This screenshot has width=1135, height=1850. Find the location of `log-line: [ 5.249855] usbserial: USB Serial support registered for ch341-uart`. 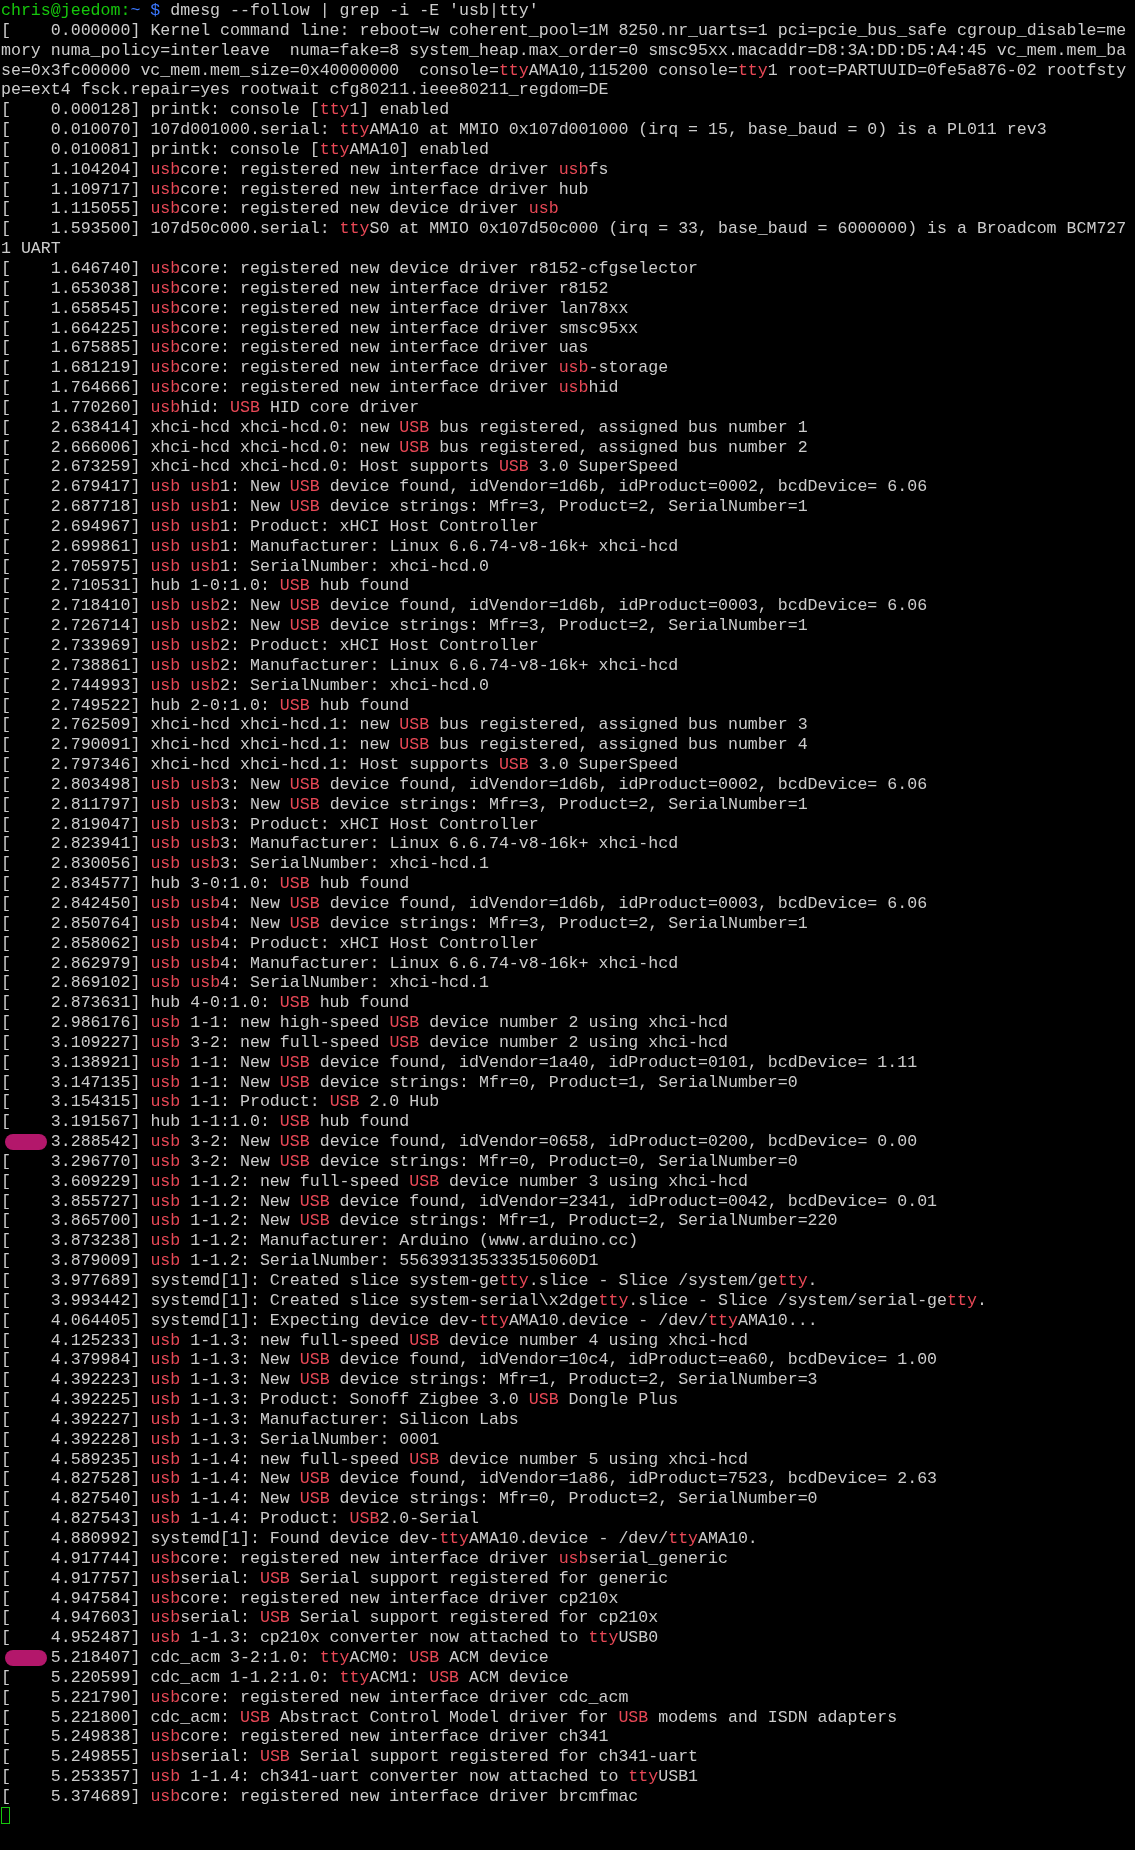

log-line: [ 5.249855] usbserial: USB Serial support registered for ch341-uart is located at coordinates (350, 1757).